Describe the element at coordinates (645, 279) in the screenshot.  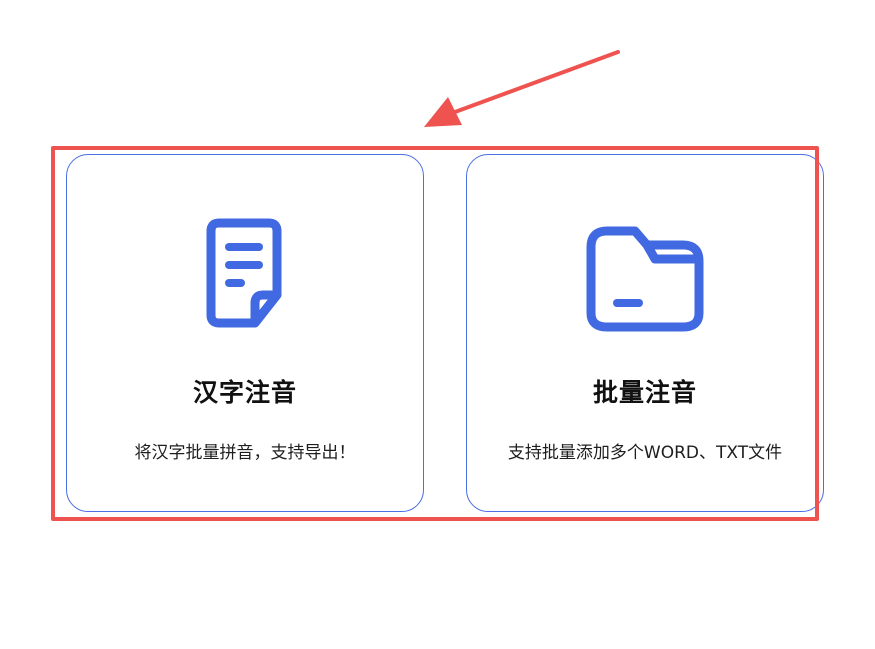
I see `folder-icon` at that location.